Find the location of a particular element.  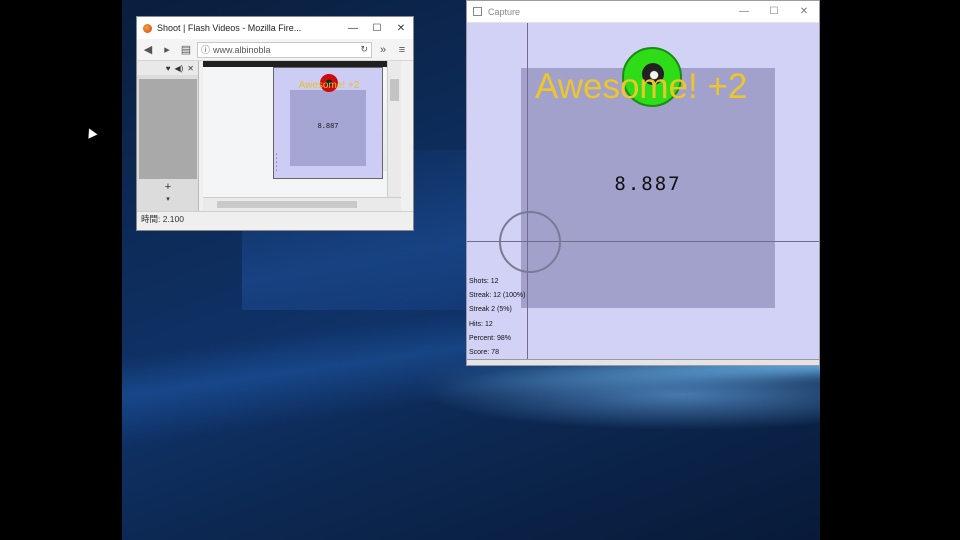

capture-close-button: ✕ is located at coordinates (804, 11).